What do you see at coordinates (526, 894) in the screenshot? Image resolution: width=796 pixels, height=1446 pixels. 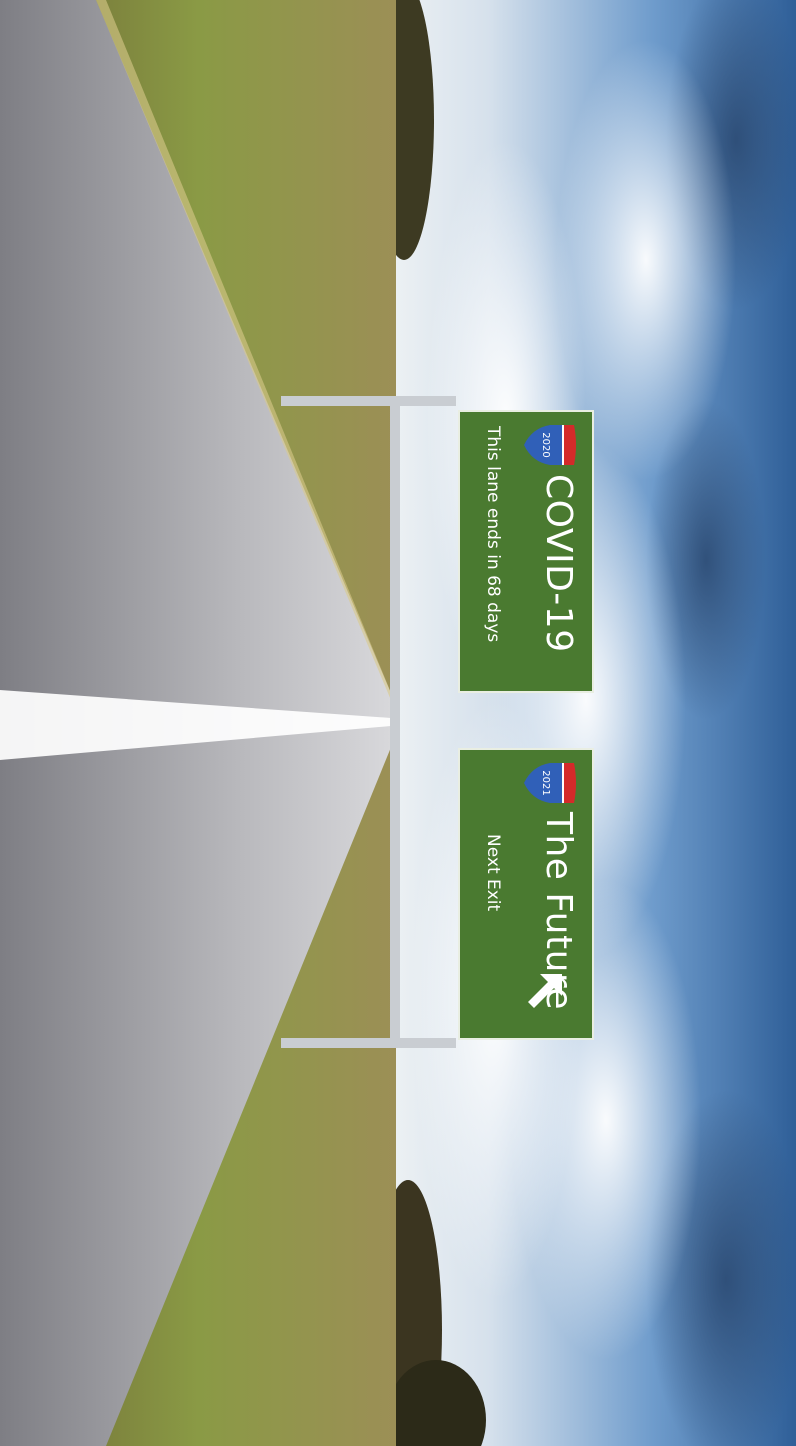 I see `highway-sign-future: 2021 The Future Next Exit` at bounding box center [526, 894].